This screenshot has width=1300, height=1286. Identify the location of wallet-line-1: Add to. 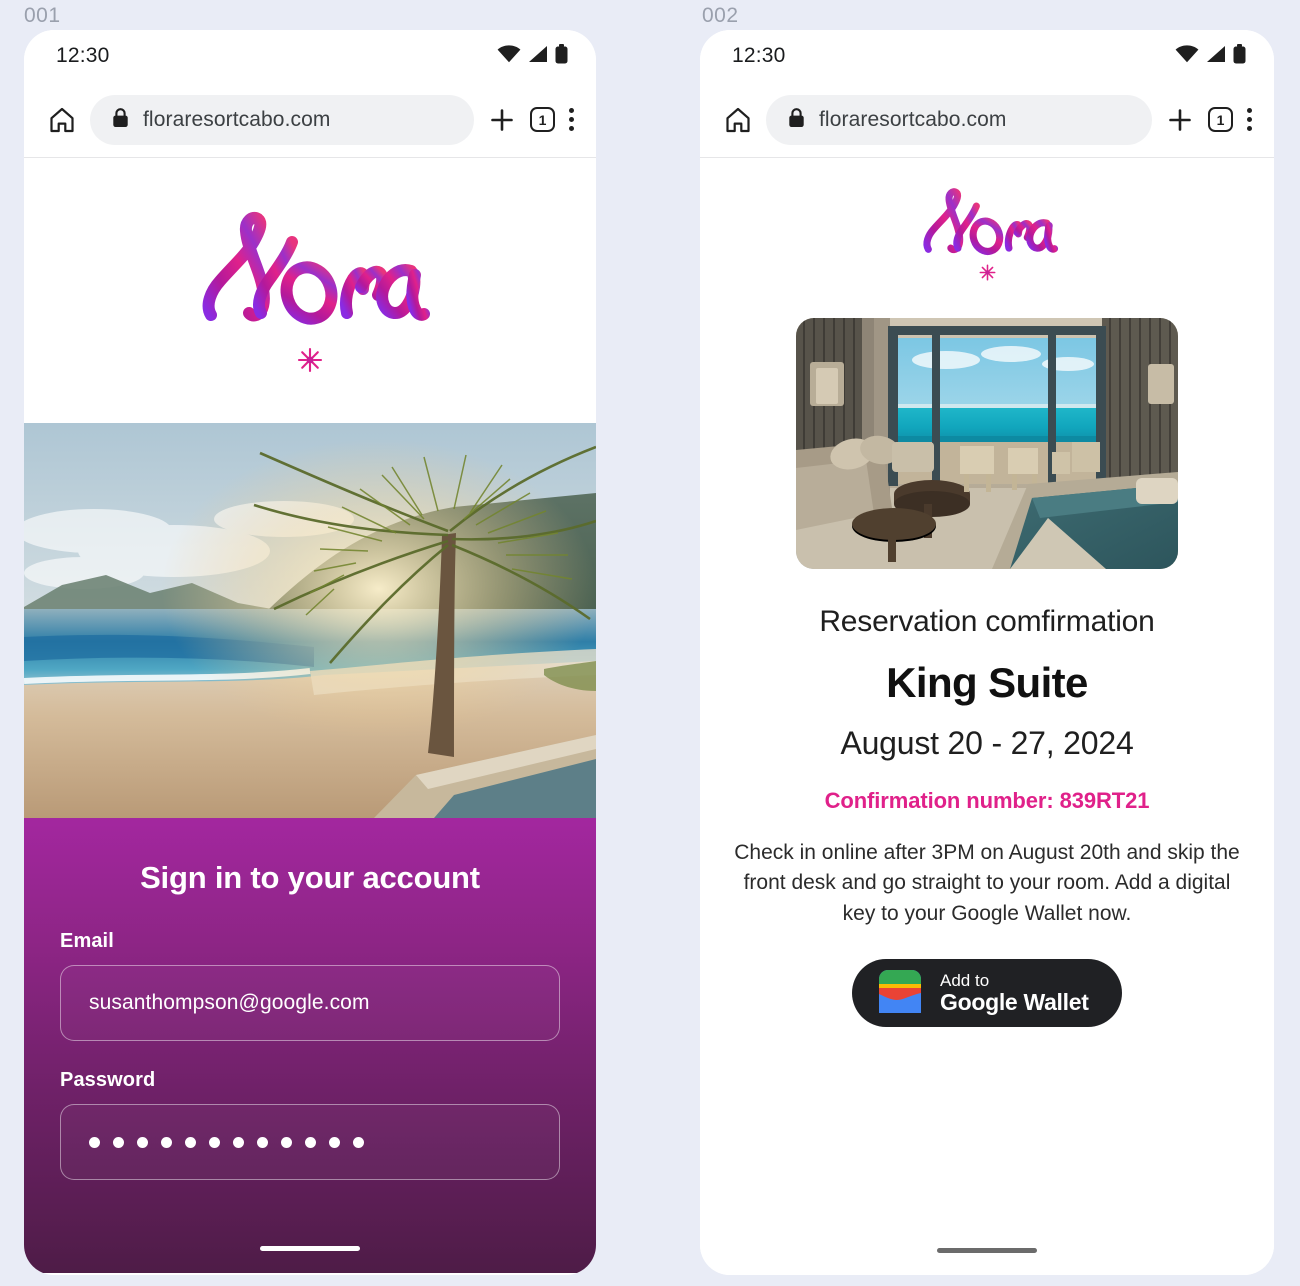
(965, 981).